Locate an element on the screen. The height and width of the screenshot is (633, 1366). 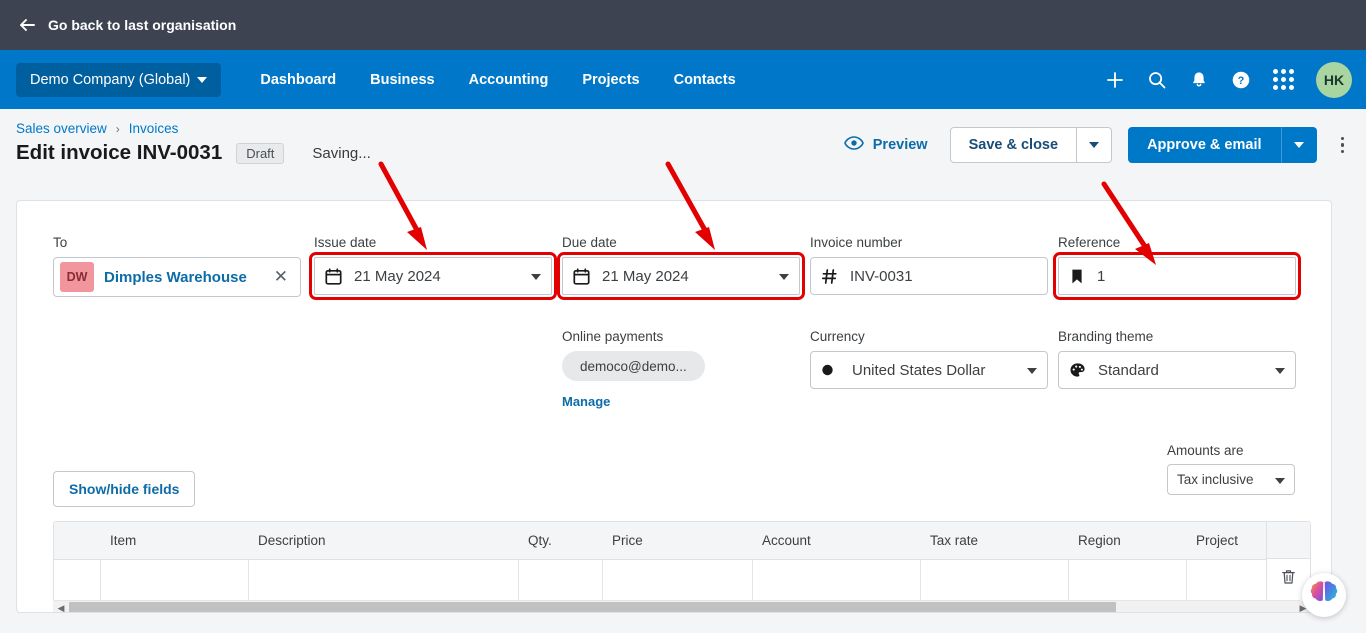
nav-item-dashboard: Dashboard is located at coordinates (298, 80).